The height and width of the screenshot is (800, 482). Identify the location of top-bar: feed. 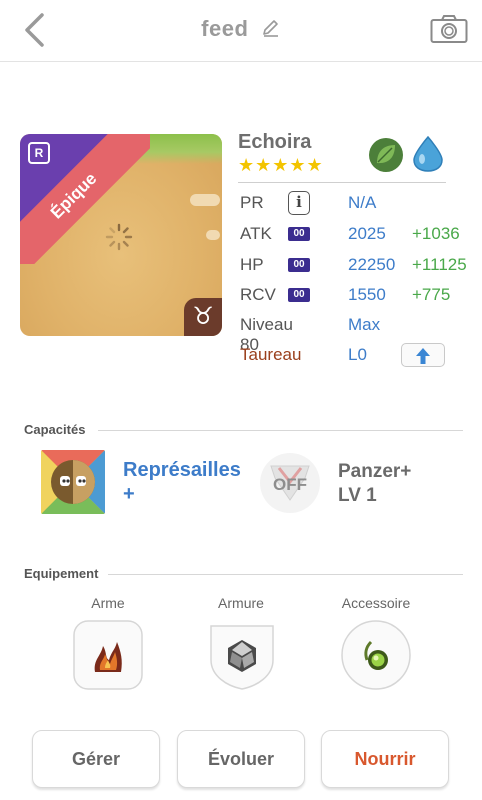
(241, 31).